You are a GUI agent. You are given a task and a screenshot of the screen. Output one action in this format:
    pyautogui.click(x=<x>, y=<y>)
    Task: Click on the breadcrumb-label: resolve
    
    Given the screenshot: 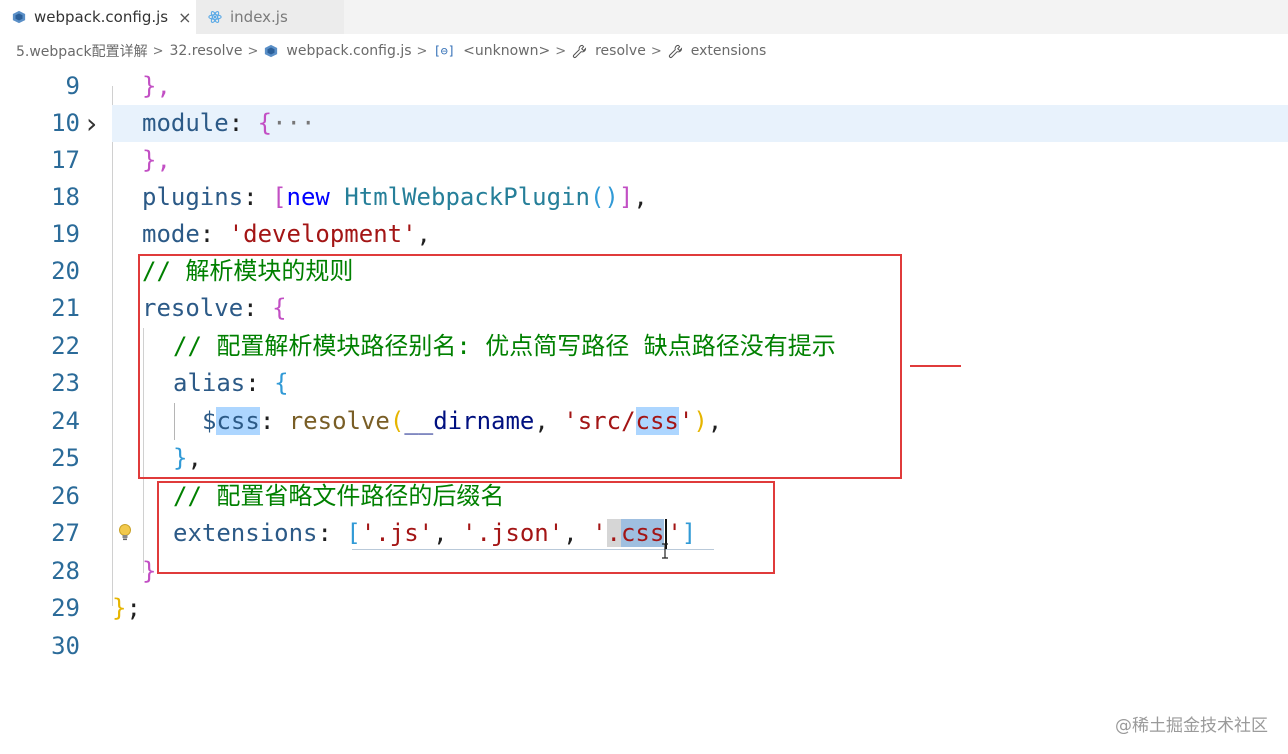 What is the action you would take?
    pyautogui.click(x=620, y=51)
    